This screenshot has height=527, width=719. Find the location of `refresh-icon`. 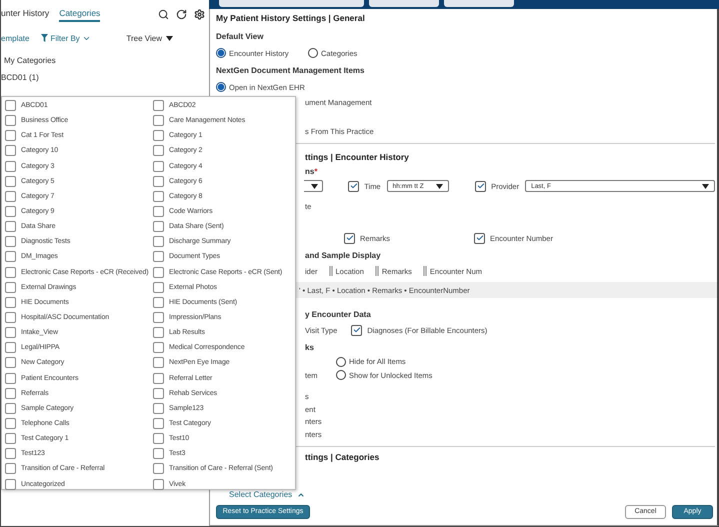

refresh-icon is located at coordinates (181, 14).